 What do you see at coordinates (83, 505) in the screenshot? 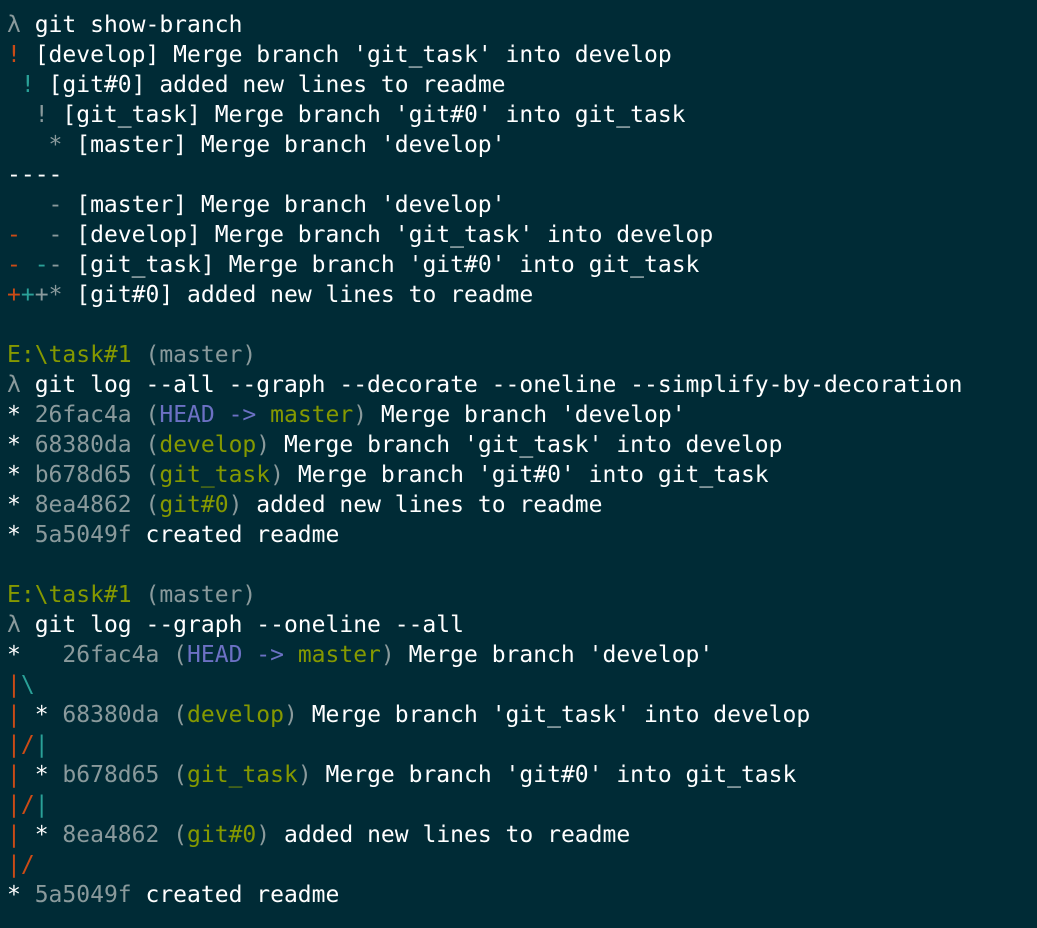
I see `terminal-text-segment: 8ea4862` at bounding box center [83, 505].